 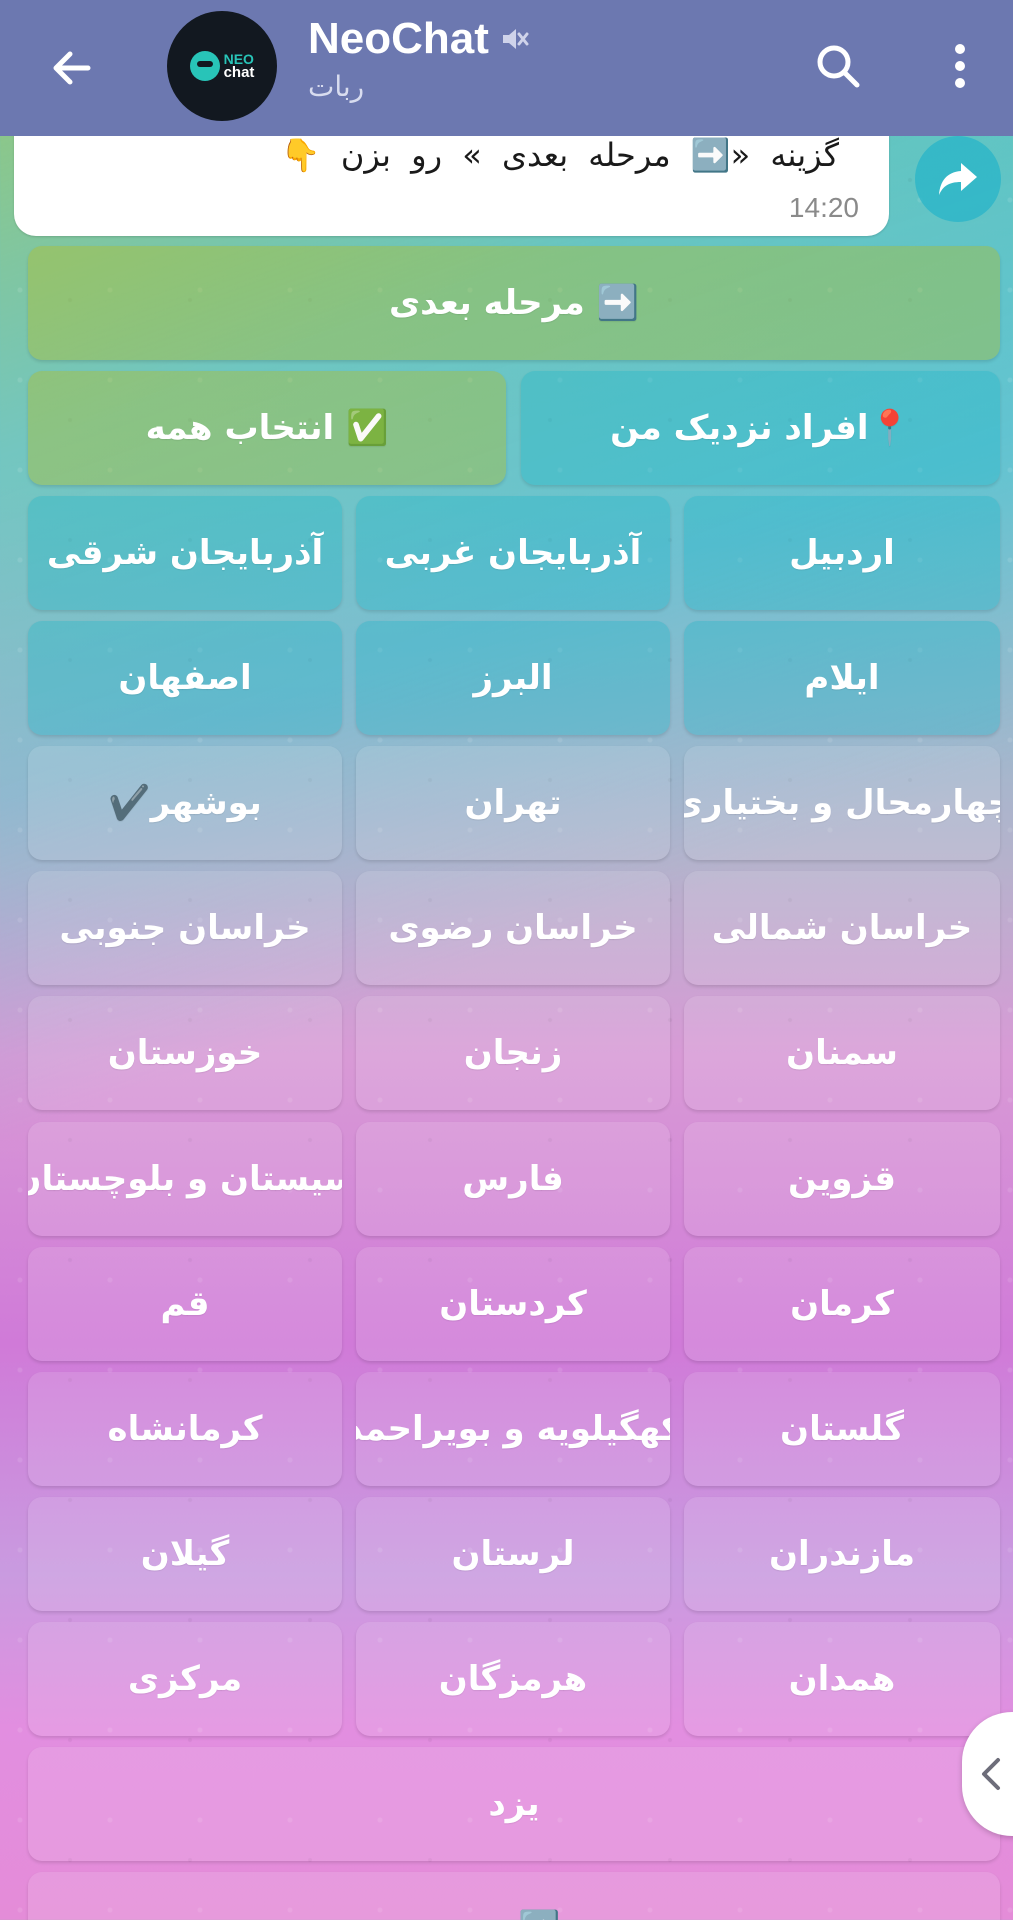 I want to click on logo-text-chat: chat, so click(x=239, y=72).